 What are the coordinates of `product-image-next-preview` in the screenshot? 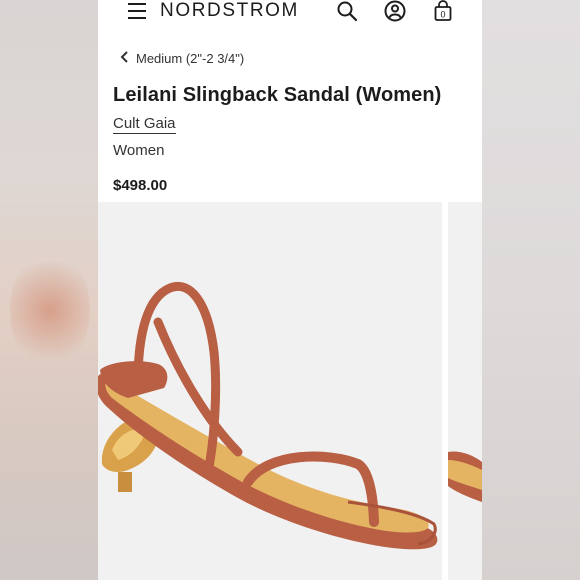 It's located at (465, 391).